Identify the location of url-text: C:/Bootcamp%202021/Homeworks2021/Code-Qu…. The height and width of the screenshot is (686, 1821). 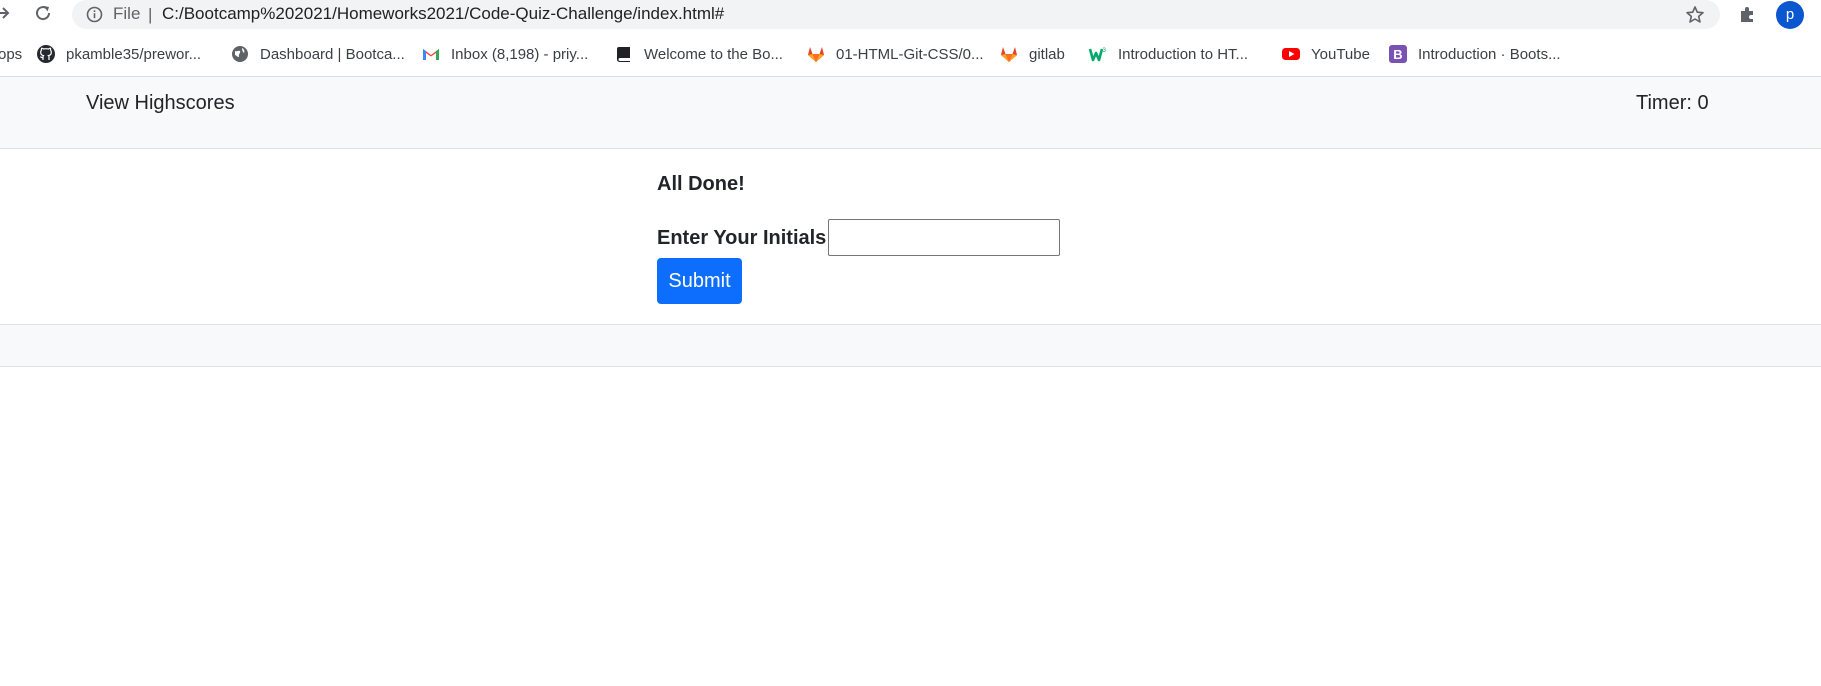
(443, 14).